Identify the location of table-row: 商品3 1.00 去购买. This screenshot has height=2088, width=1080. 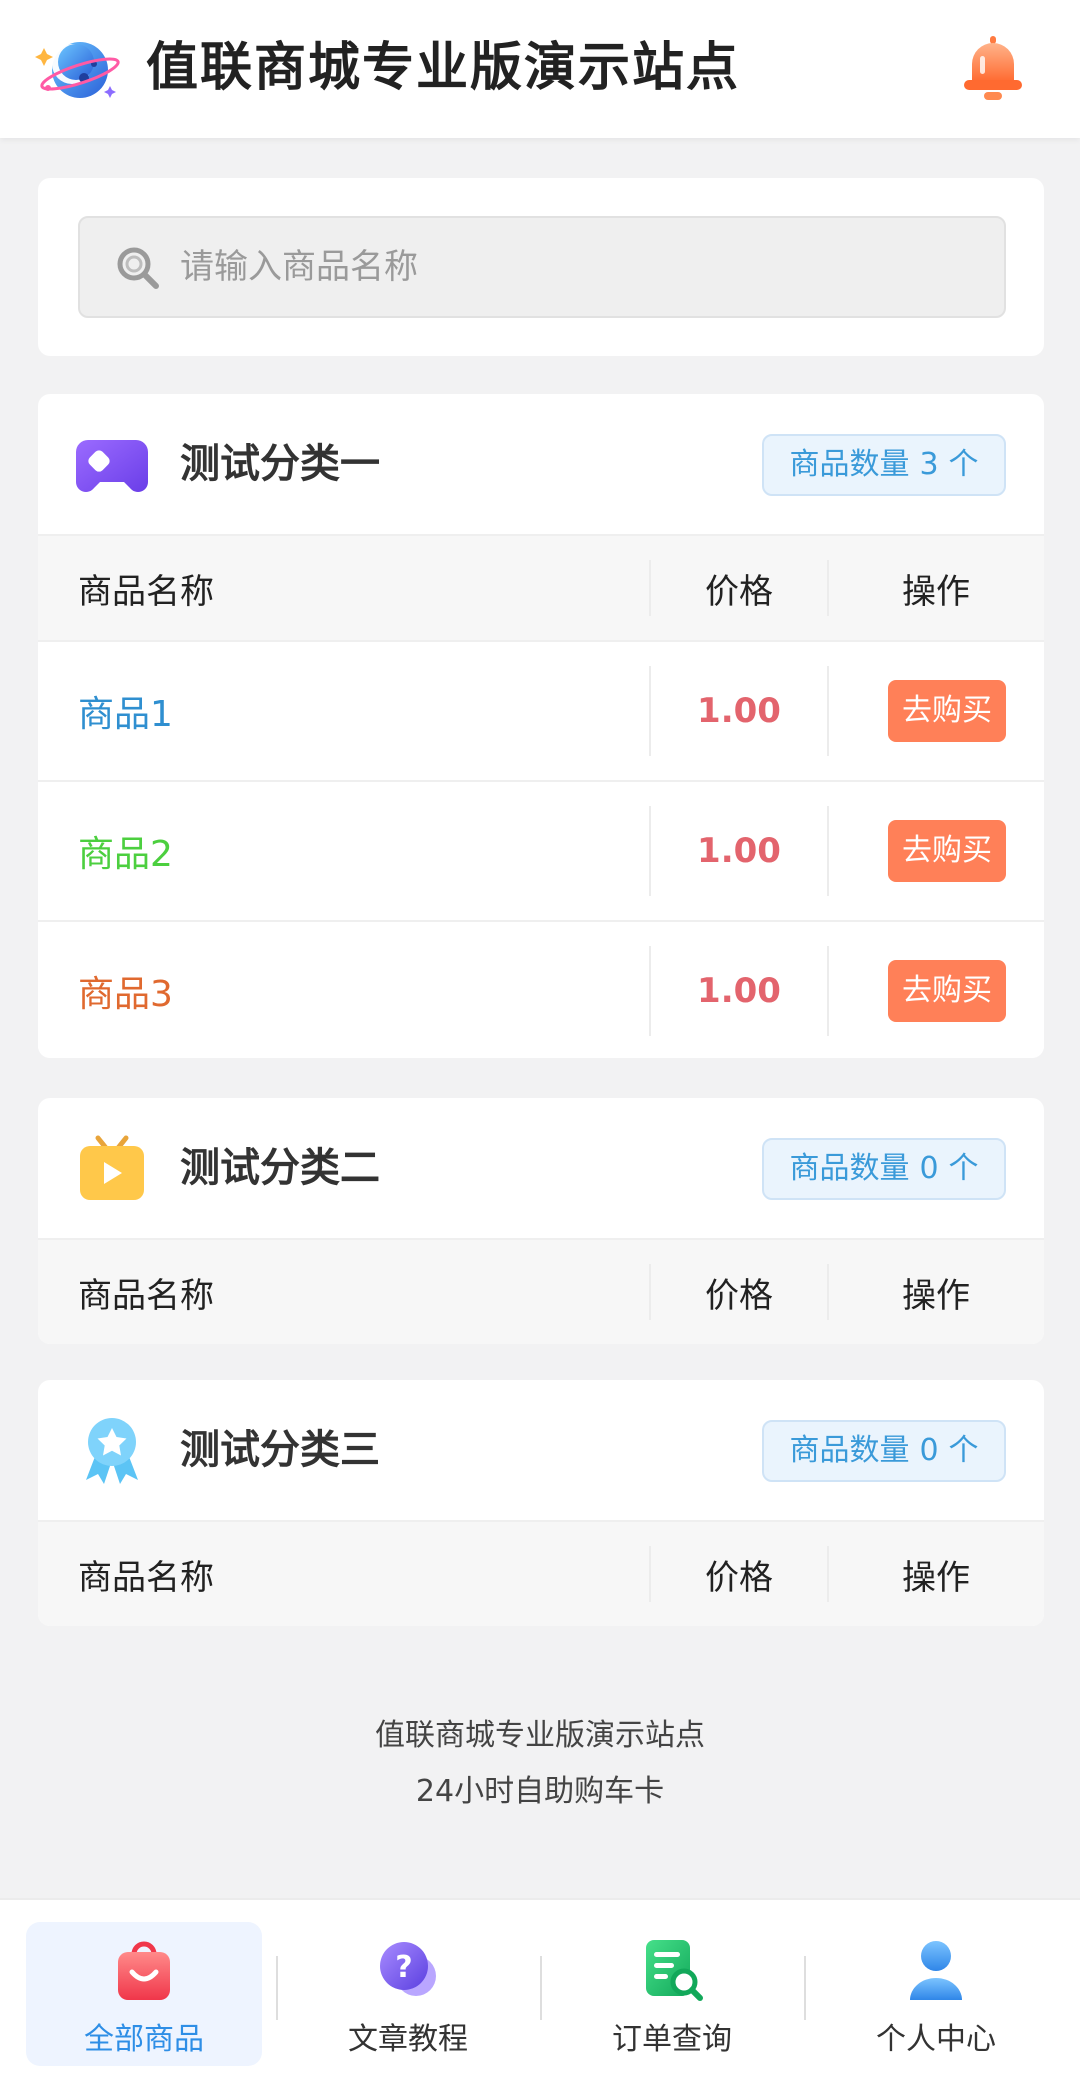
(541, 989).